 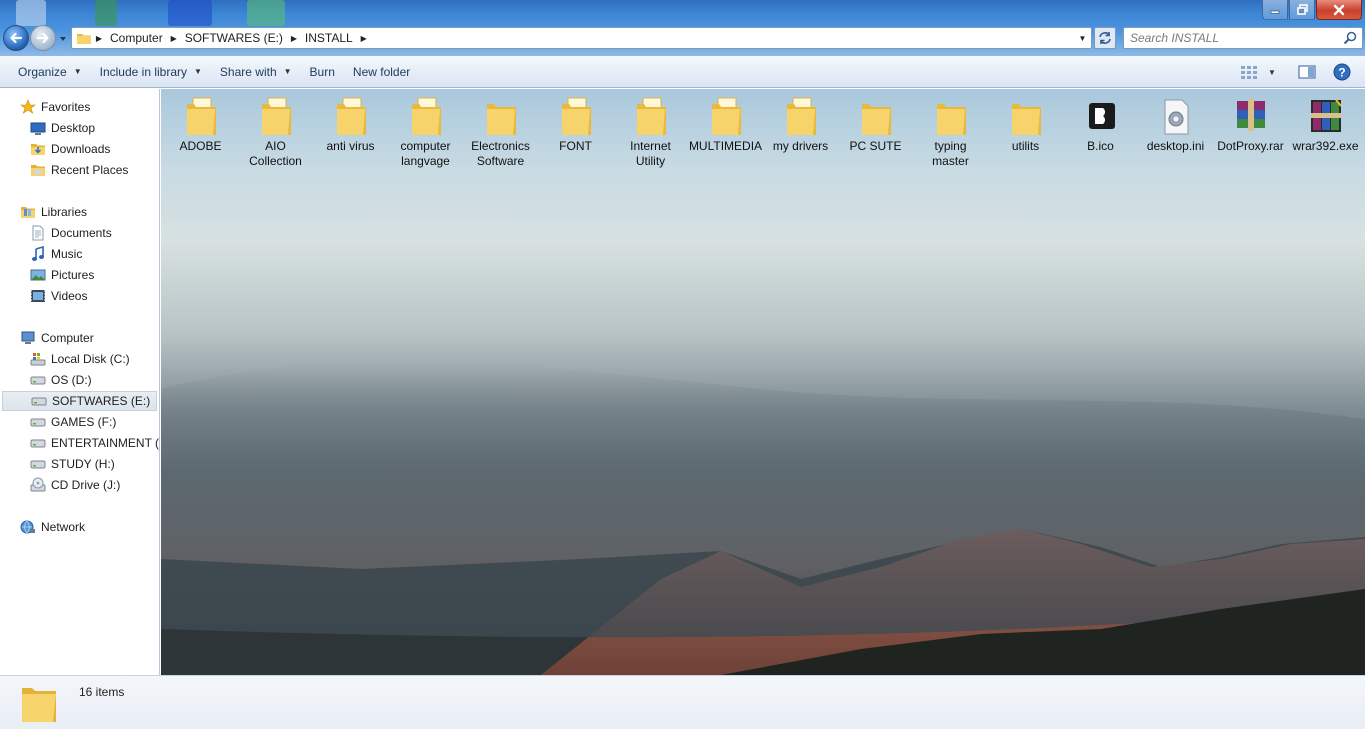 What do you see at coordinates (79, 128) in the screenshot?
I see `sidebar-item-desktop: Desktop` at bounding box center [79, 128].